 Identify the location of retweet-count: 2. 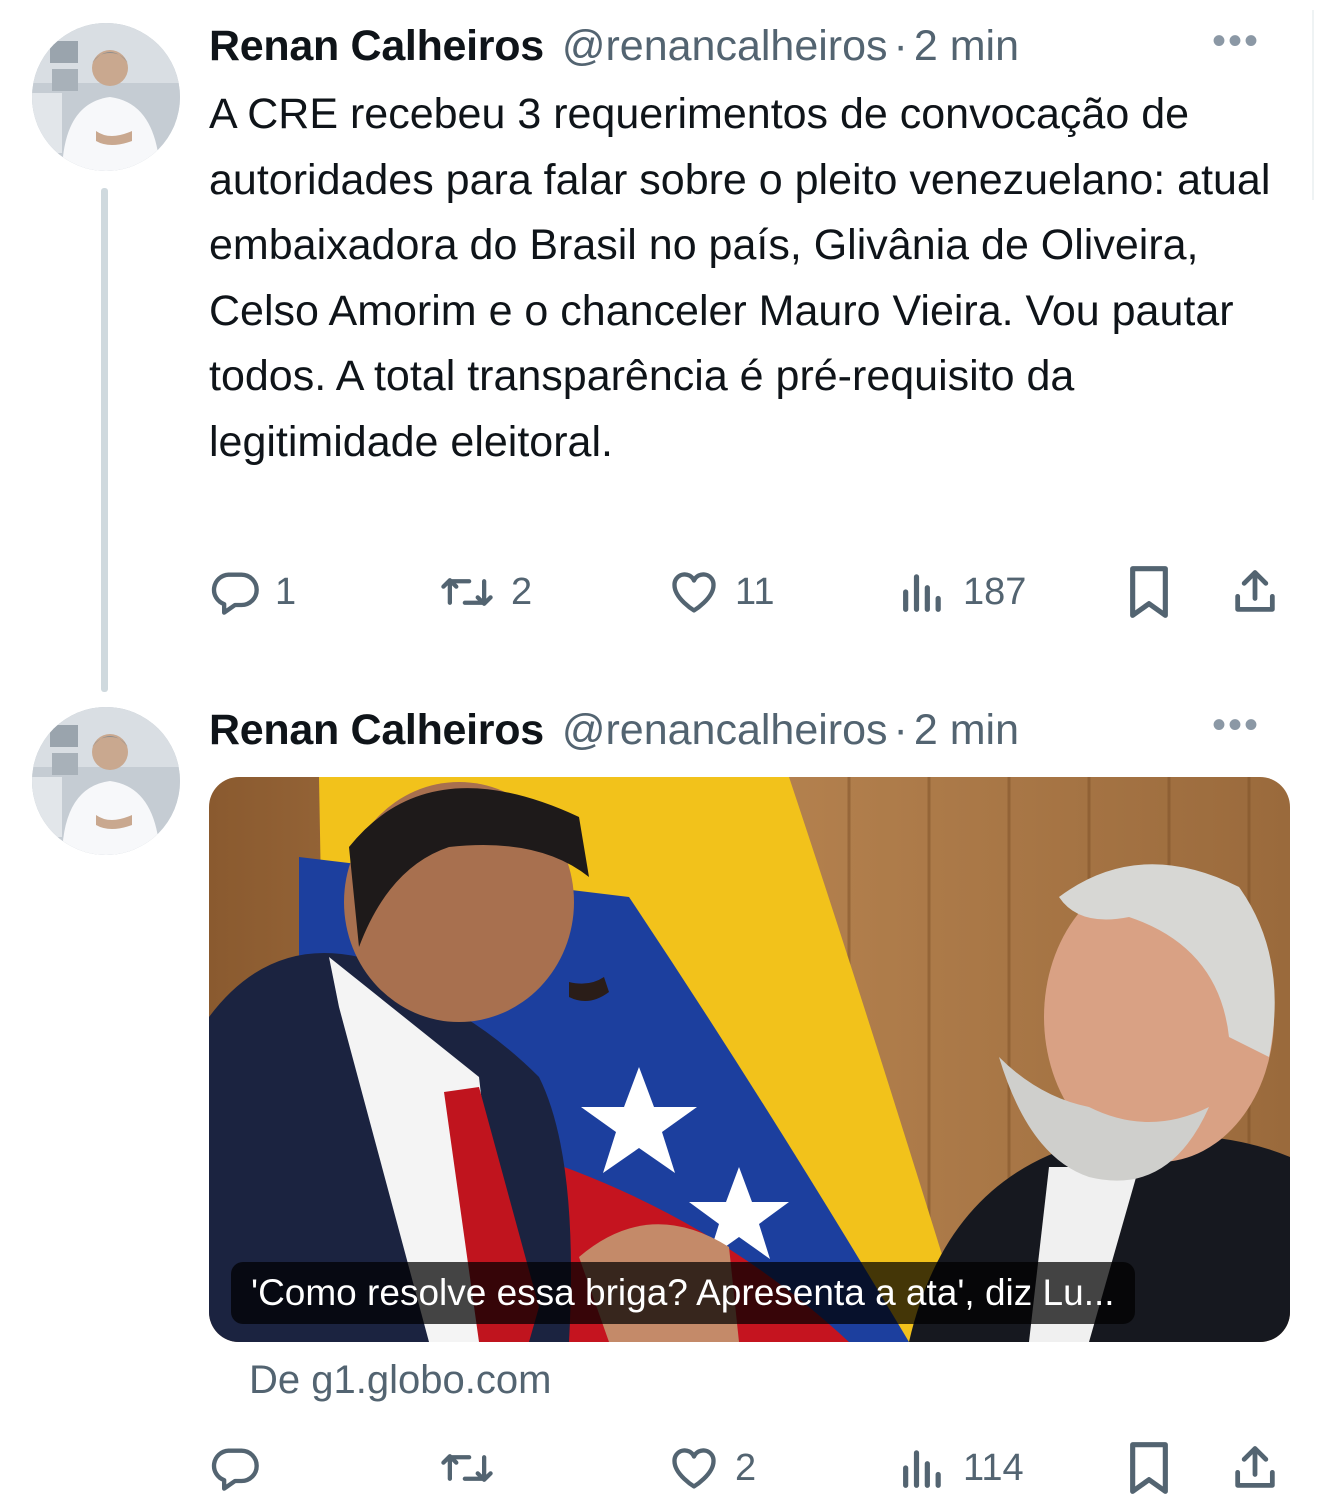
(522, 591).